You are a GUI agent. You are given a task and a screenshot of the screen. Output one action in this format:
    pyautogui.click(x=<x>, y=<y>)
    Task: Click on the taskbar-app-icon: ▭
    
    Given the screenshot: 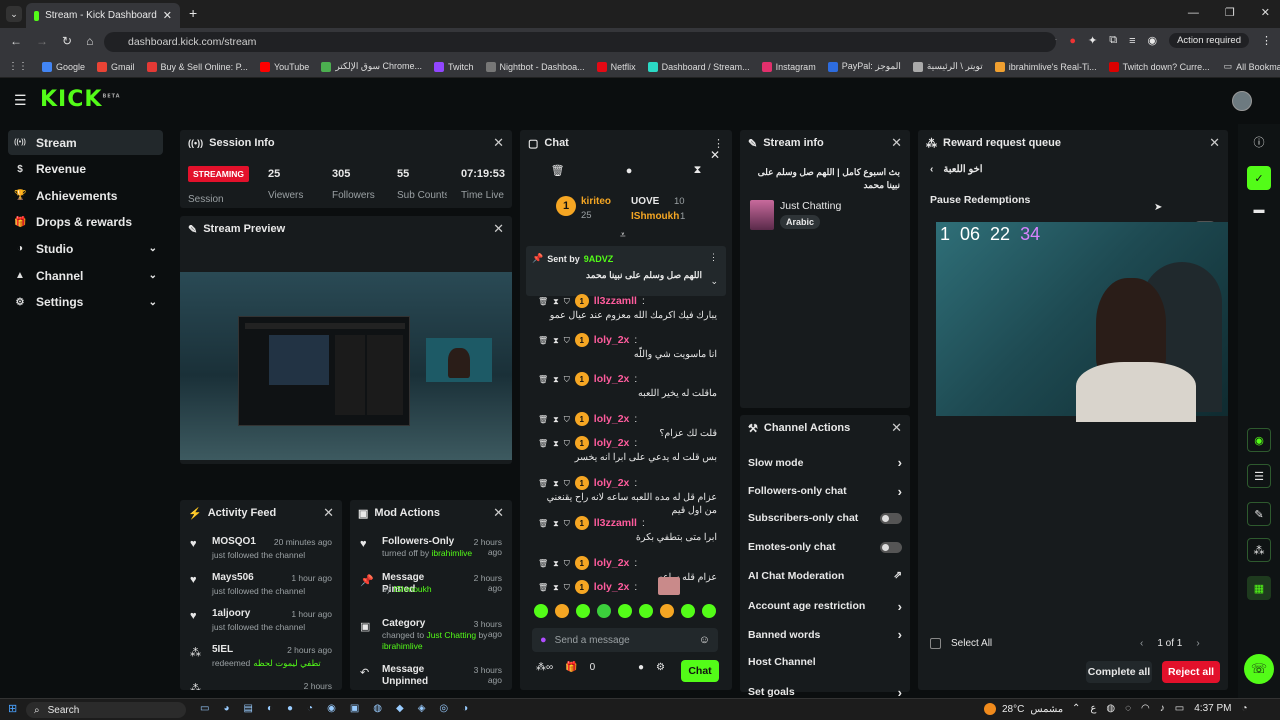 What is the action you would take?
    pyautogui.click(x=204, y=708)
    